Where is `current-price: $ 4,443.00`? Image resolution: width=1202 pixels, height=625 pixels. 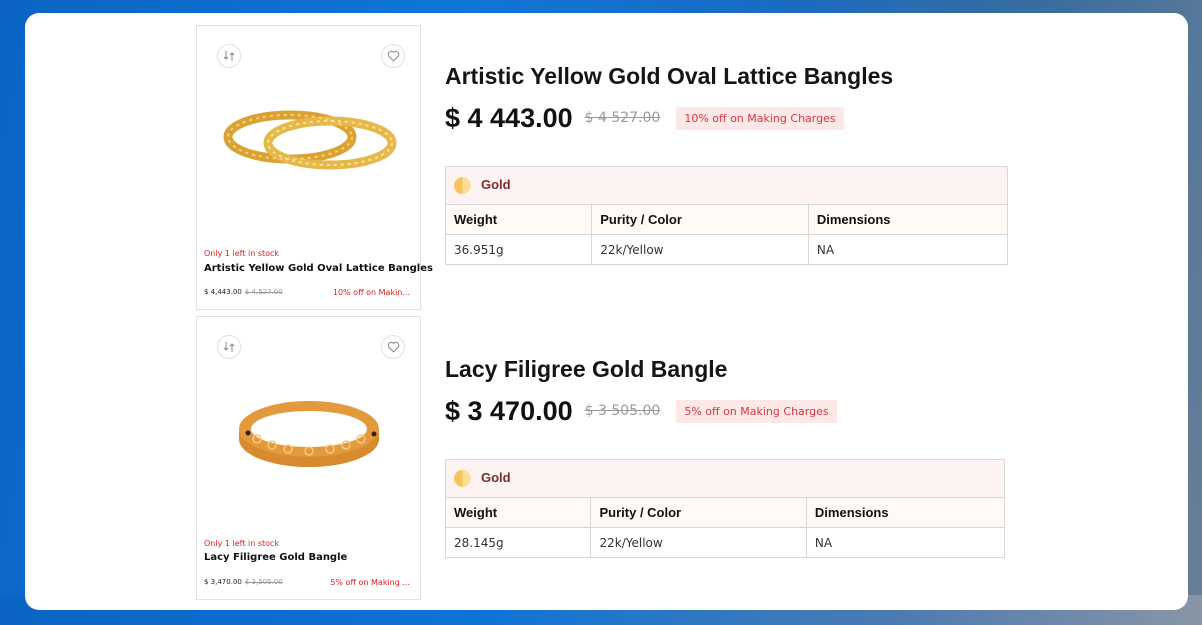
current-price: $ 4,443.00 is located at coordinates (223, 292).